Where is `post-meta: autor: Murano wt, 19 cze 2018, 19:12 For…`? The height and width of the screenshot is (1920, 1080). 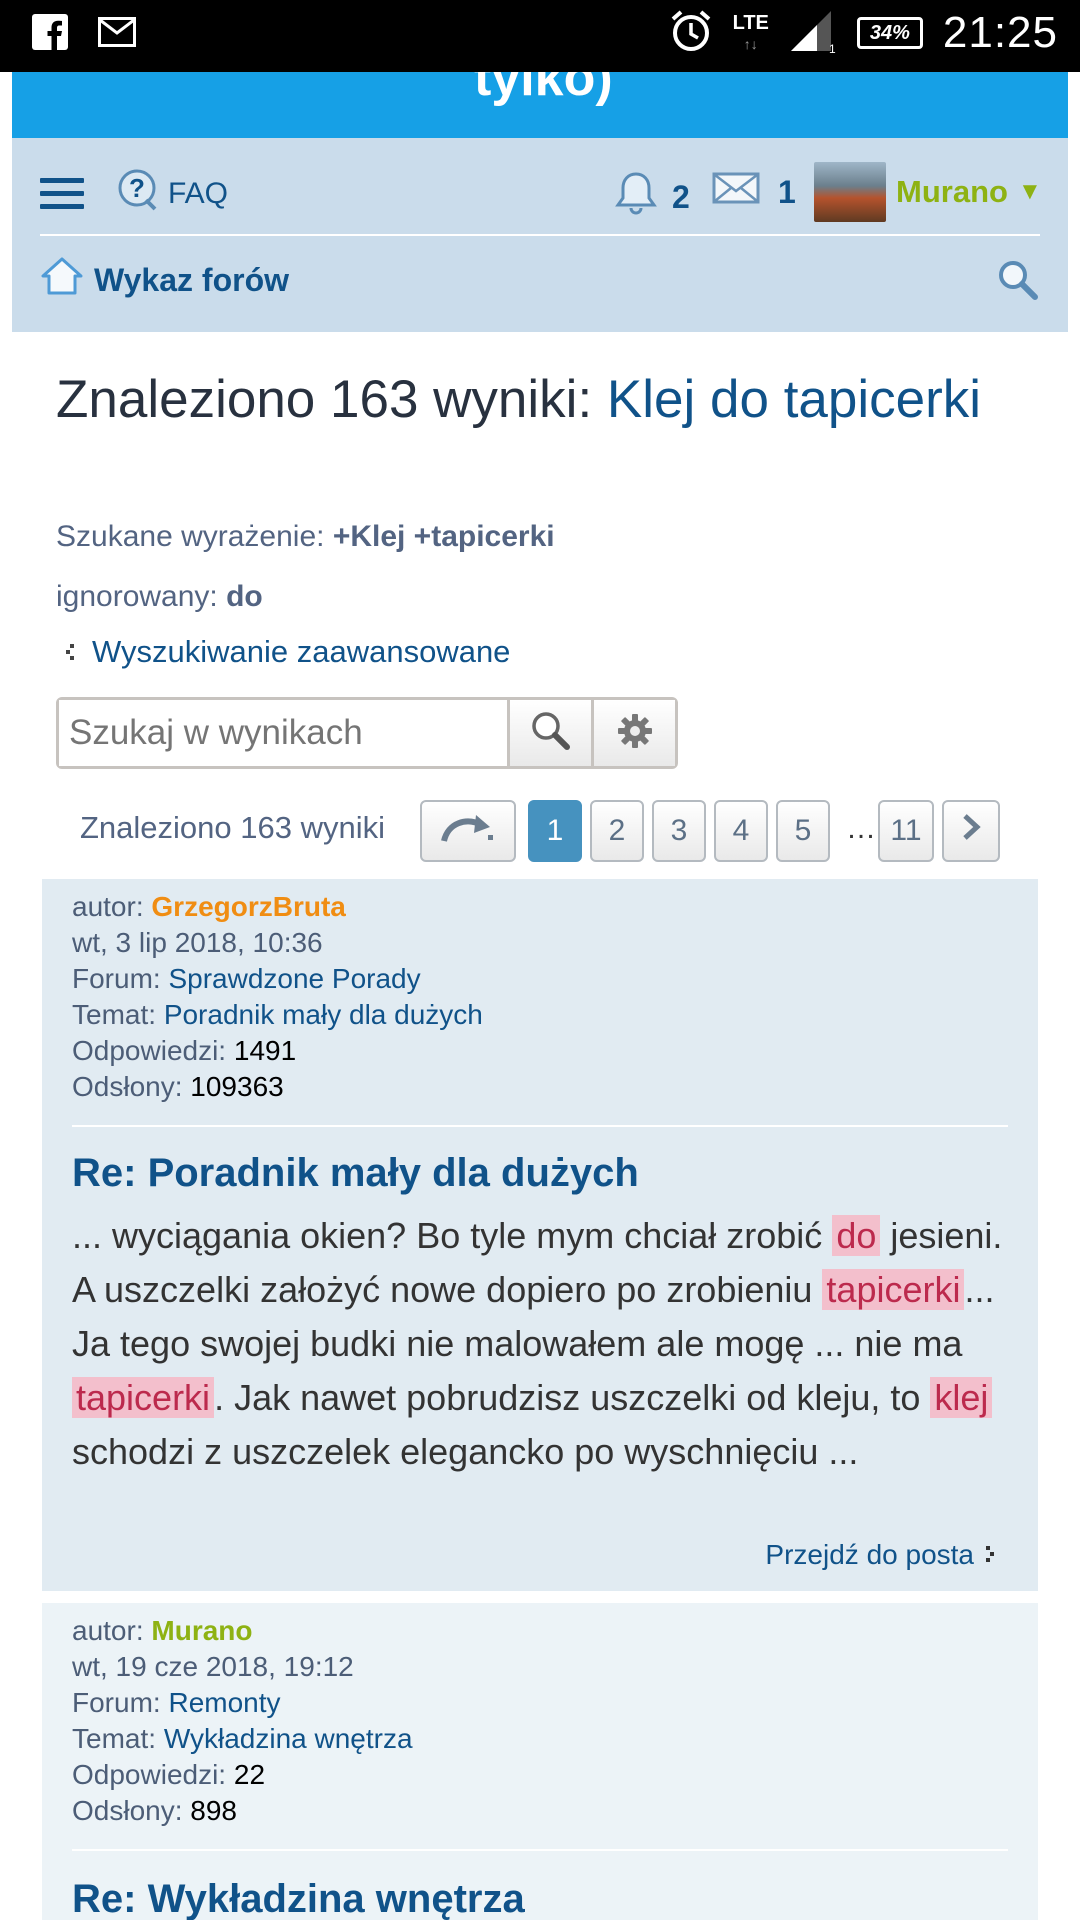
post-meta: autor: Murano wt, 19 cze 2018, 19:12 For… is located at coordinates (242, 1721).